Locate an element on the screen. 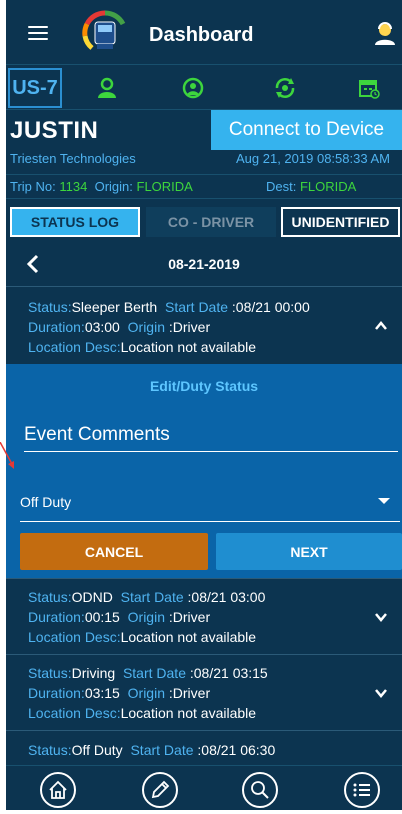  search-button is located at coordinates (260, 790).